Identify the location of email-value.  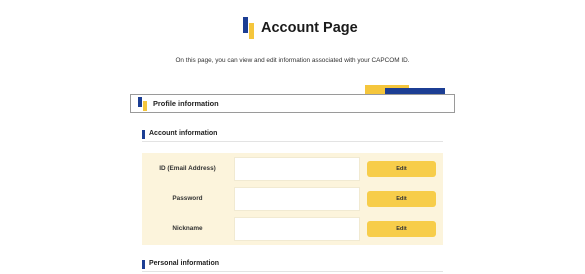
(297, 169).